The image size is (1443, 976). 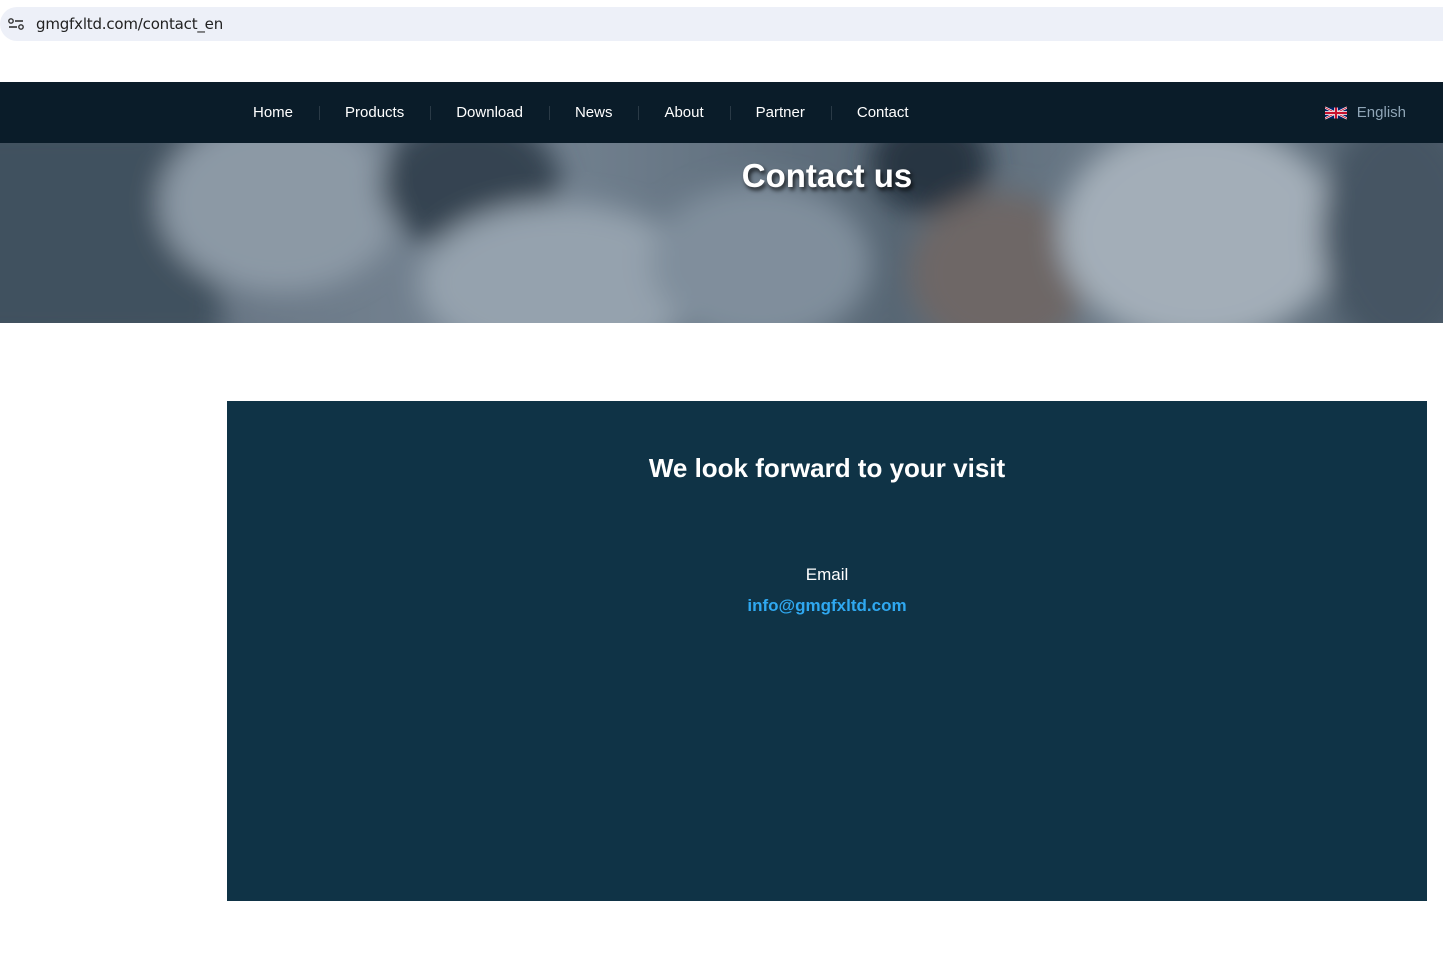 What do you see at coordinates (721, 24) in the screenshot?
I see `address-bar: gmgfxltd.com/contact_en` at bounding box center [721, 24].